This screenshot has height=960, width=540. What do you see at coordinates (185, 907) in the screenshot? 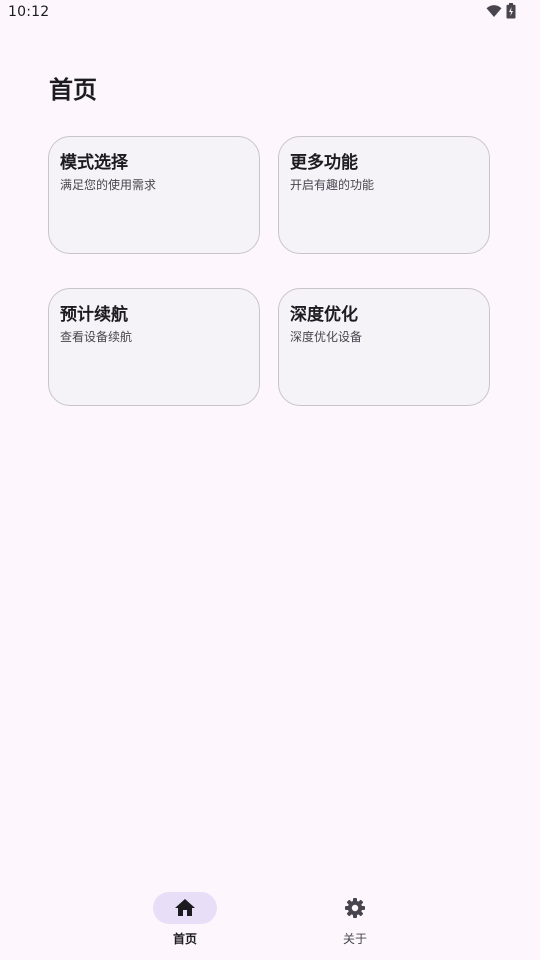
I see `home-icon` at bounding box center [185, 907].